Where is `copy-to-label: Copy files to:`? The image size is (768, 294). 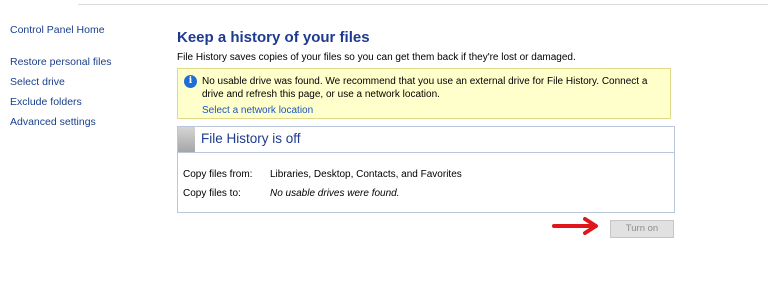 copy-to-label: Copy files to: is located at coordinates (212, 193).